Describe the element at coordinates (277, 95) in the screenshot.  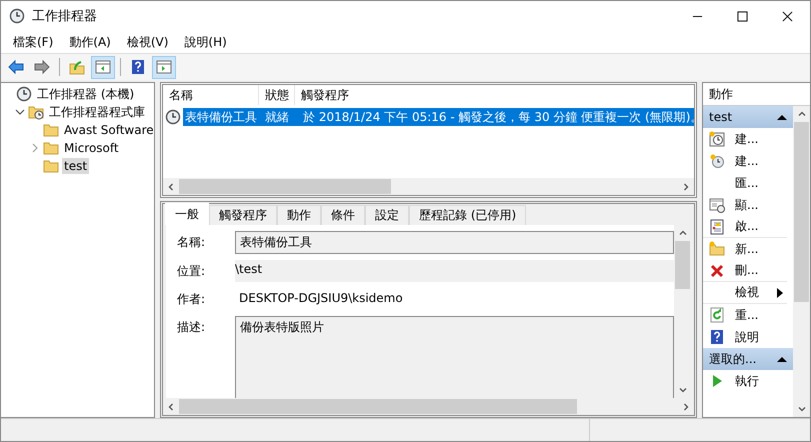
I see `column-header: 狀態` at that location.